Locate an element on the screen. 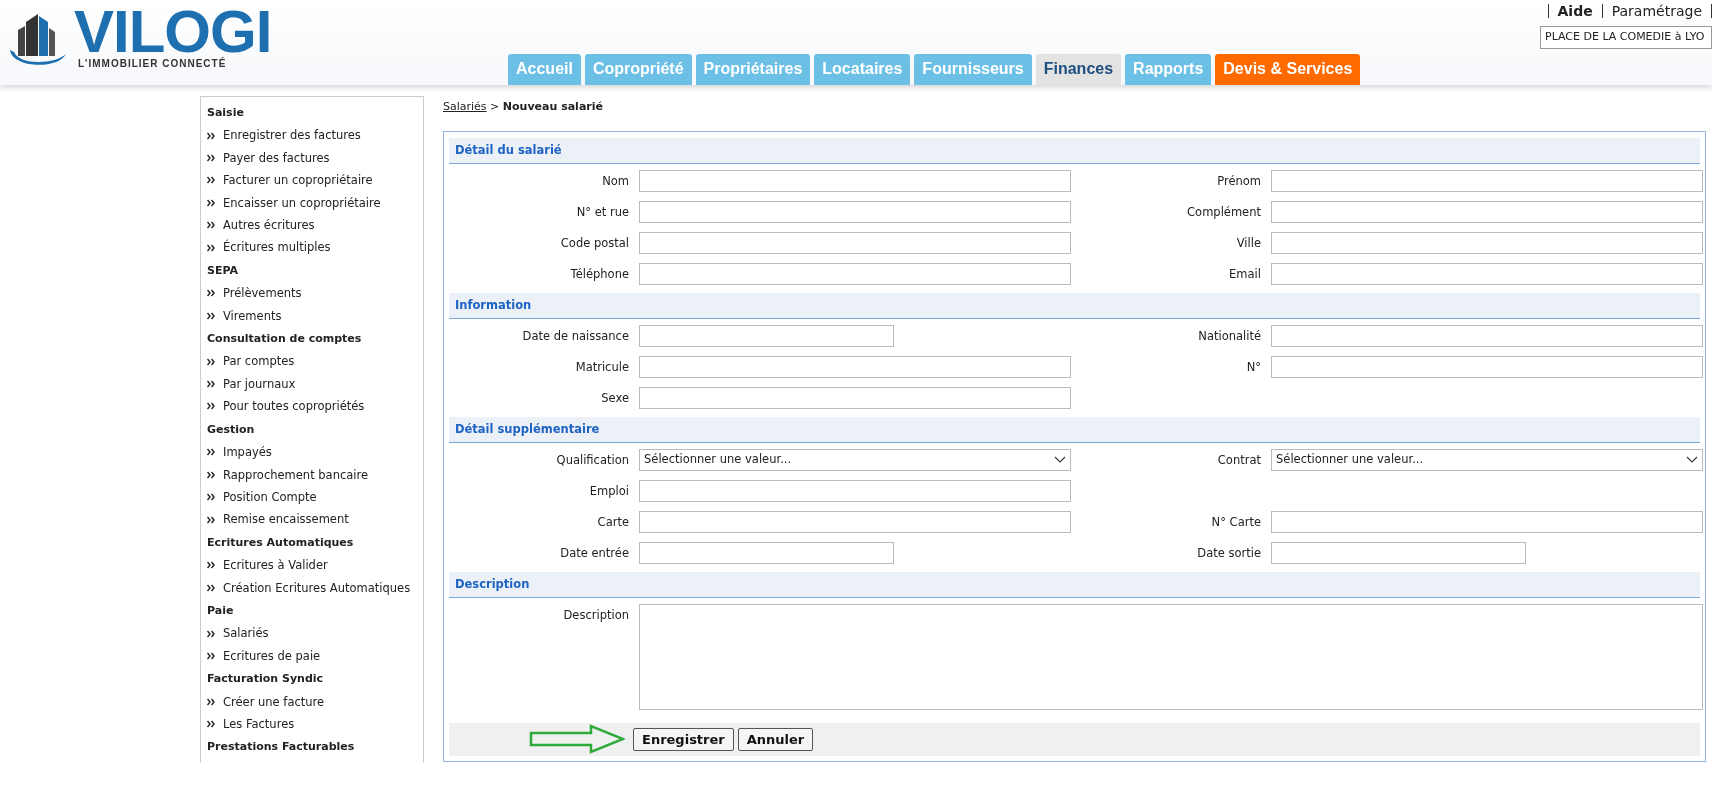  field-label: Code postal is located at coordinates (594, 243).